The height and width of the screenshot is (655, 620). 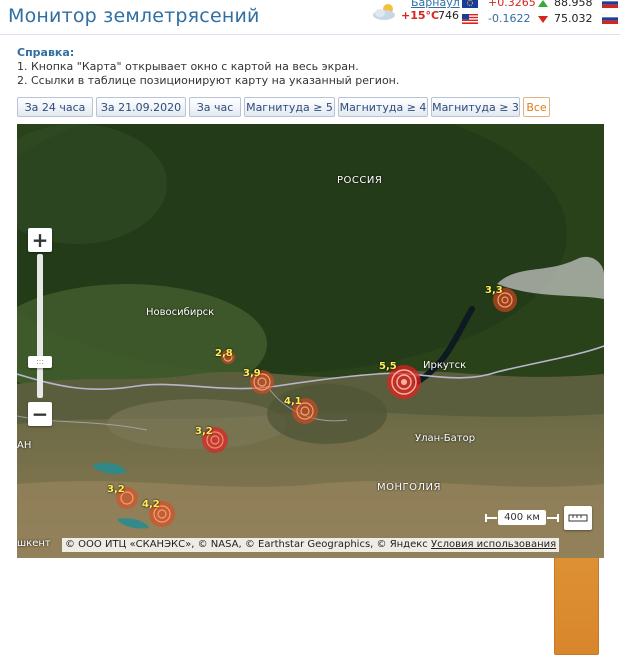 I want to click on ruler-icon, so click(x=578, y=518).